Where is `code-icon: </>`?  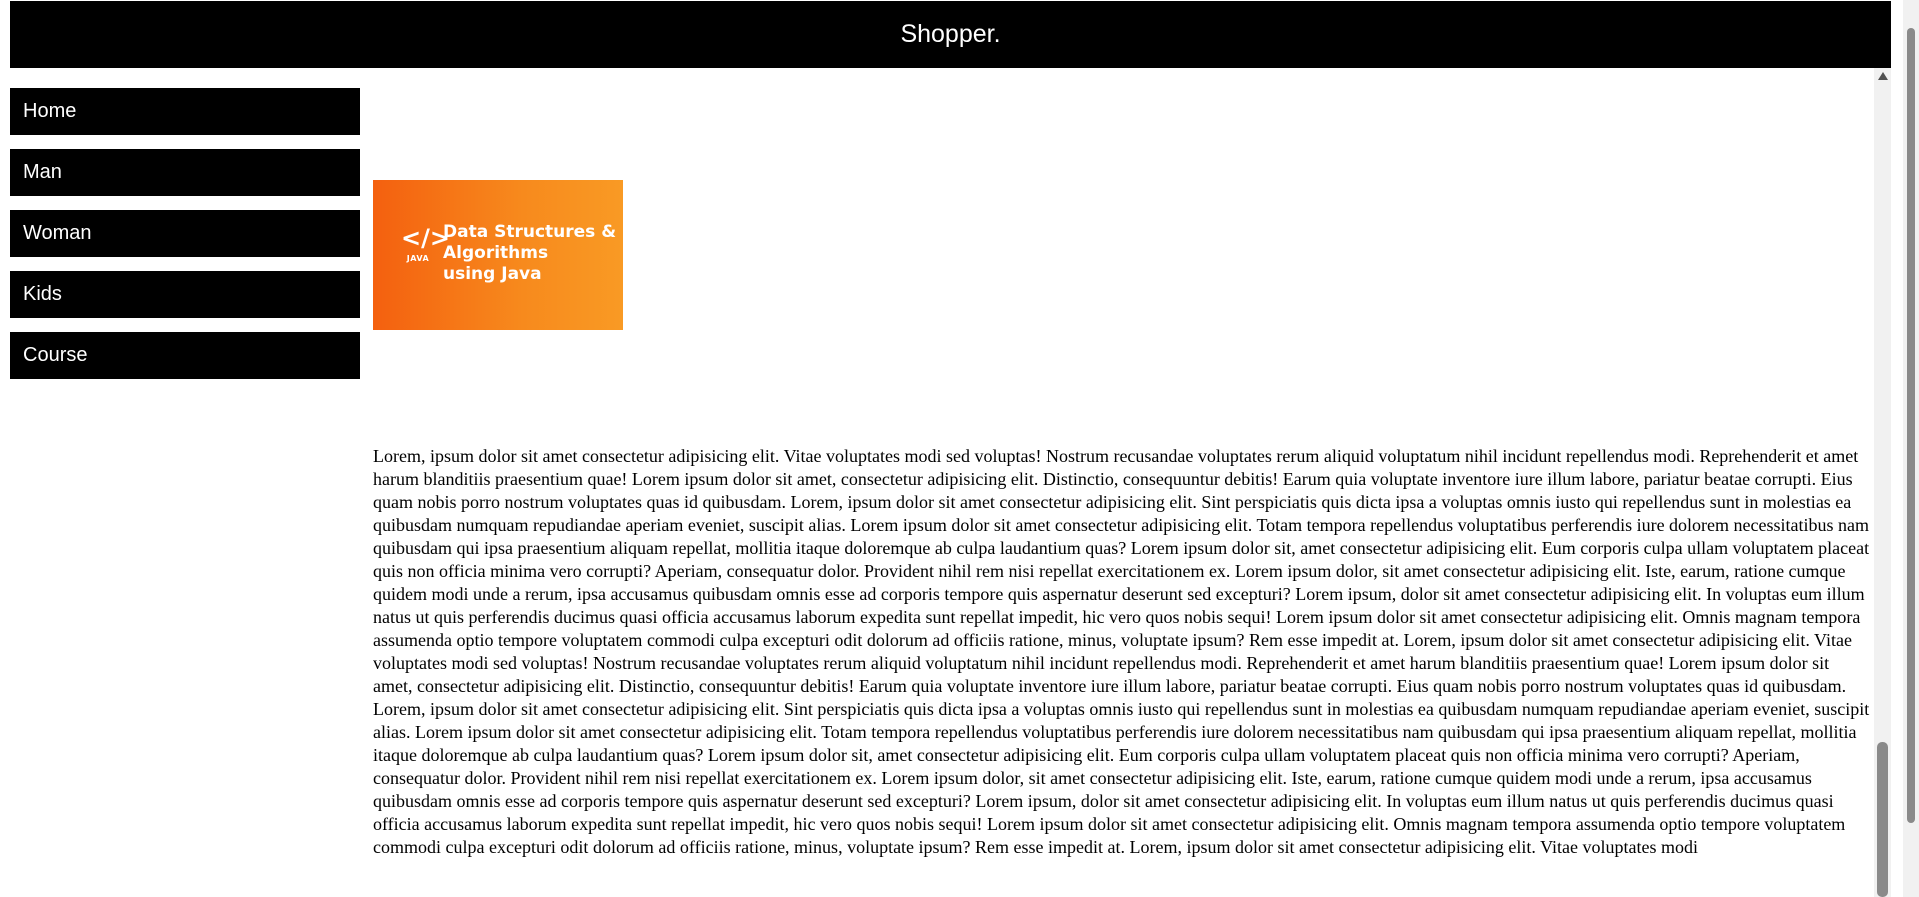 code-icon: </> is located at coordinates (425, 238).